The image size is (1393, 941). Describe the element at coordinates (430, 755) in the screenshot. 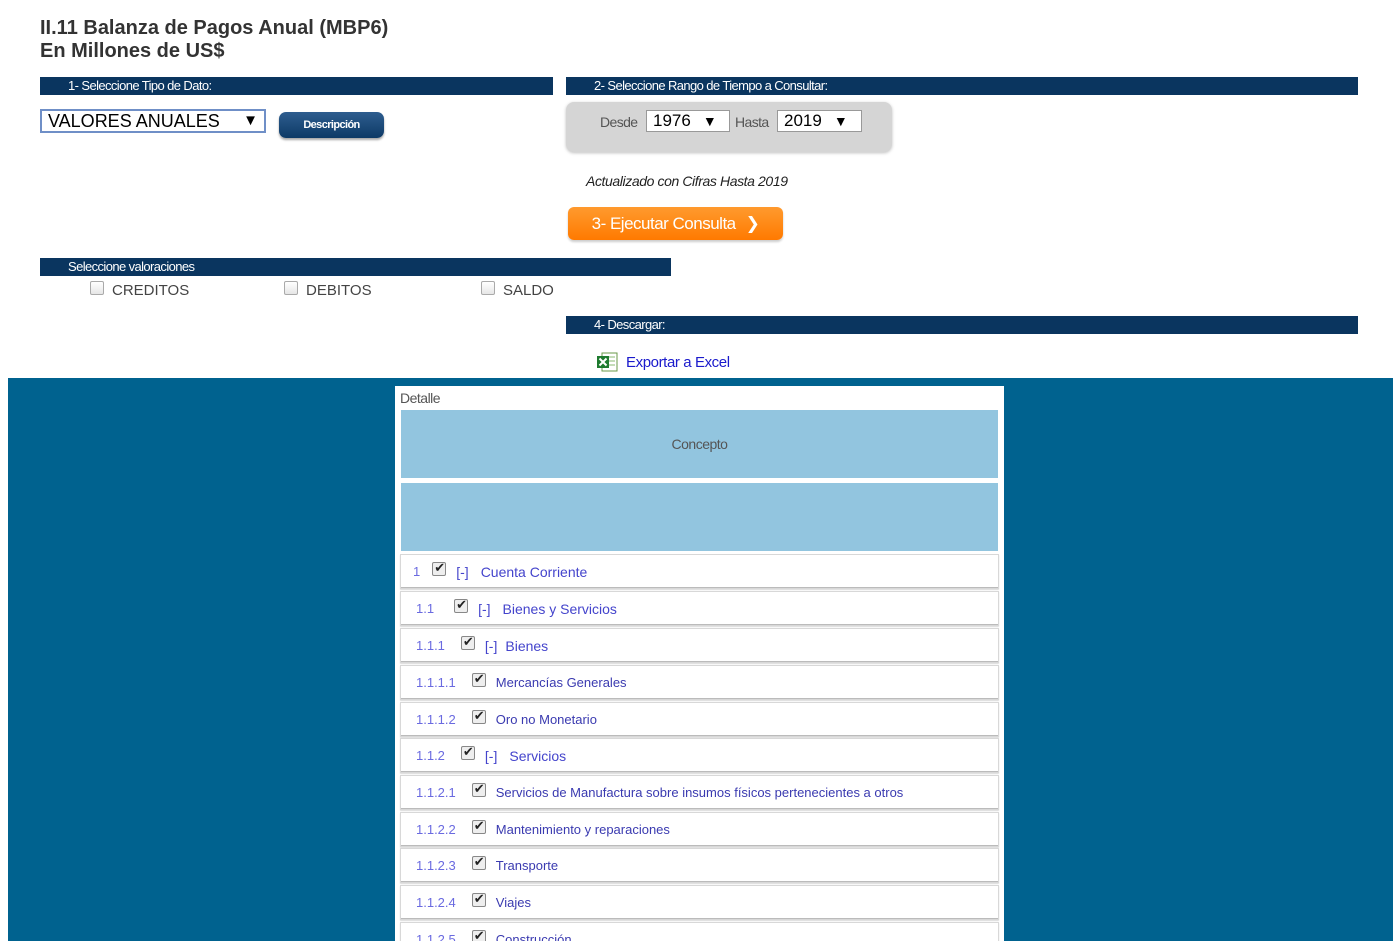

I see `row-code: 1.1.2` at that location.